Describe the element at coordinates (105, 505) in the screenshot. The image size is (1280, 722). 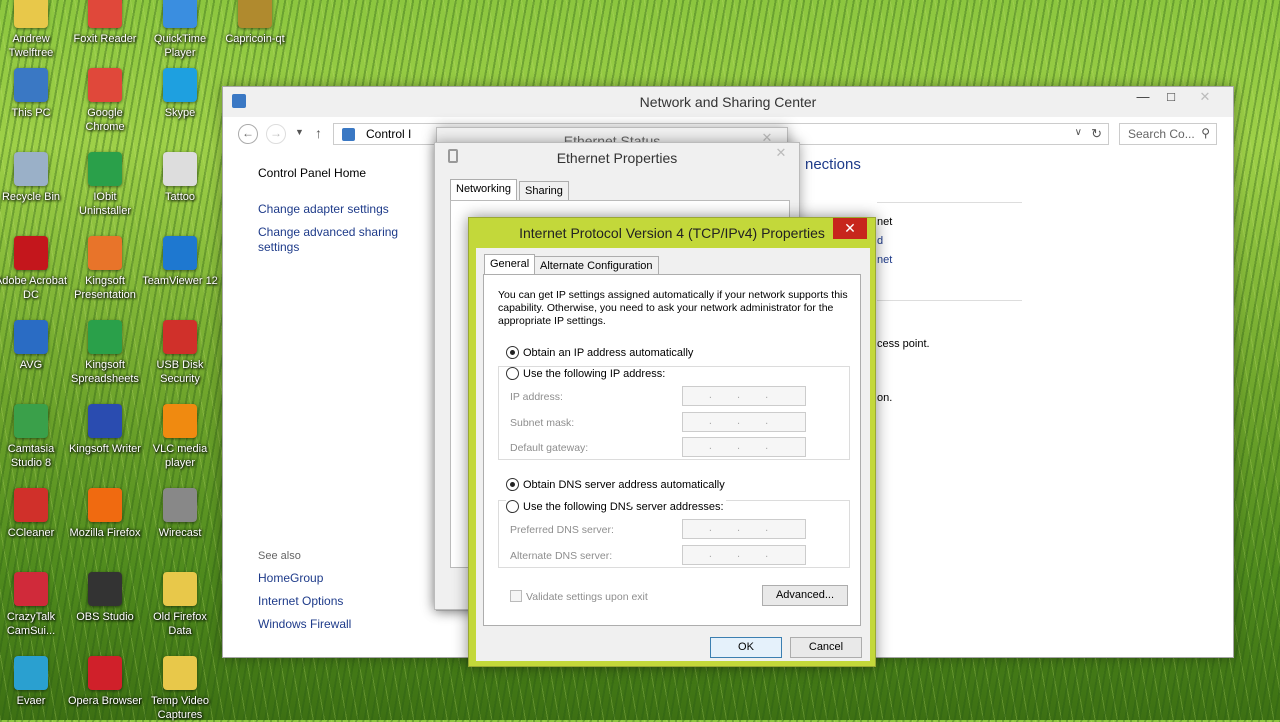
I see `firefox-icon` at that location.